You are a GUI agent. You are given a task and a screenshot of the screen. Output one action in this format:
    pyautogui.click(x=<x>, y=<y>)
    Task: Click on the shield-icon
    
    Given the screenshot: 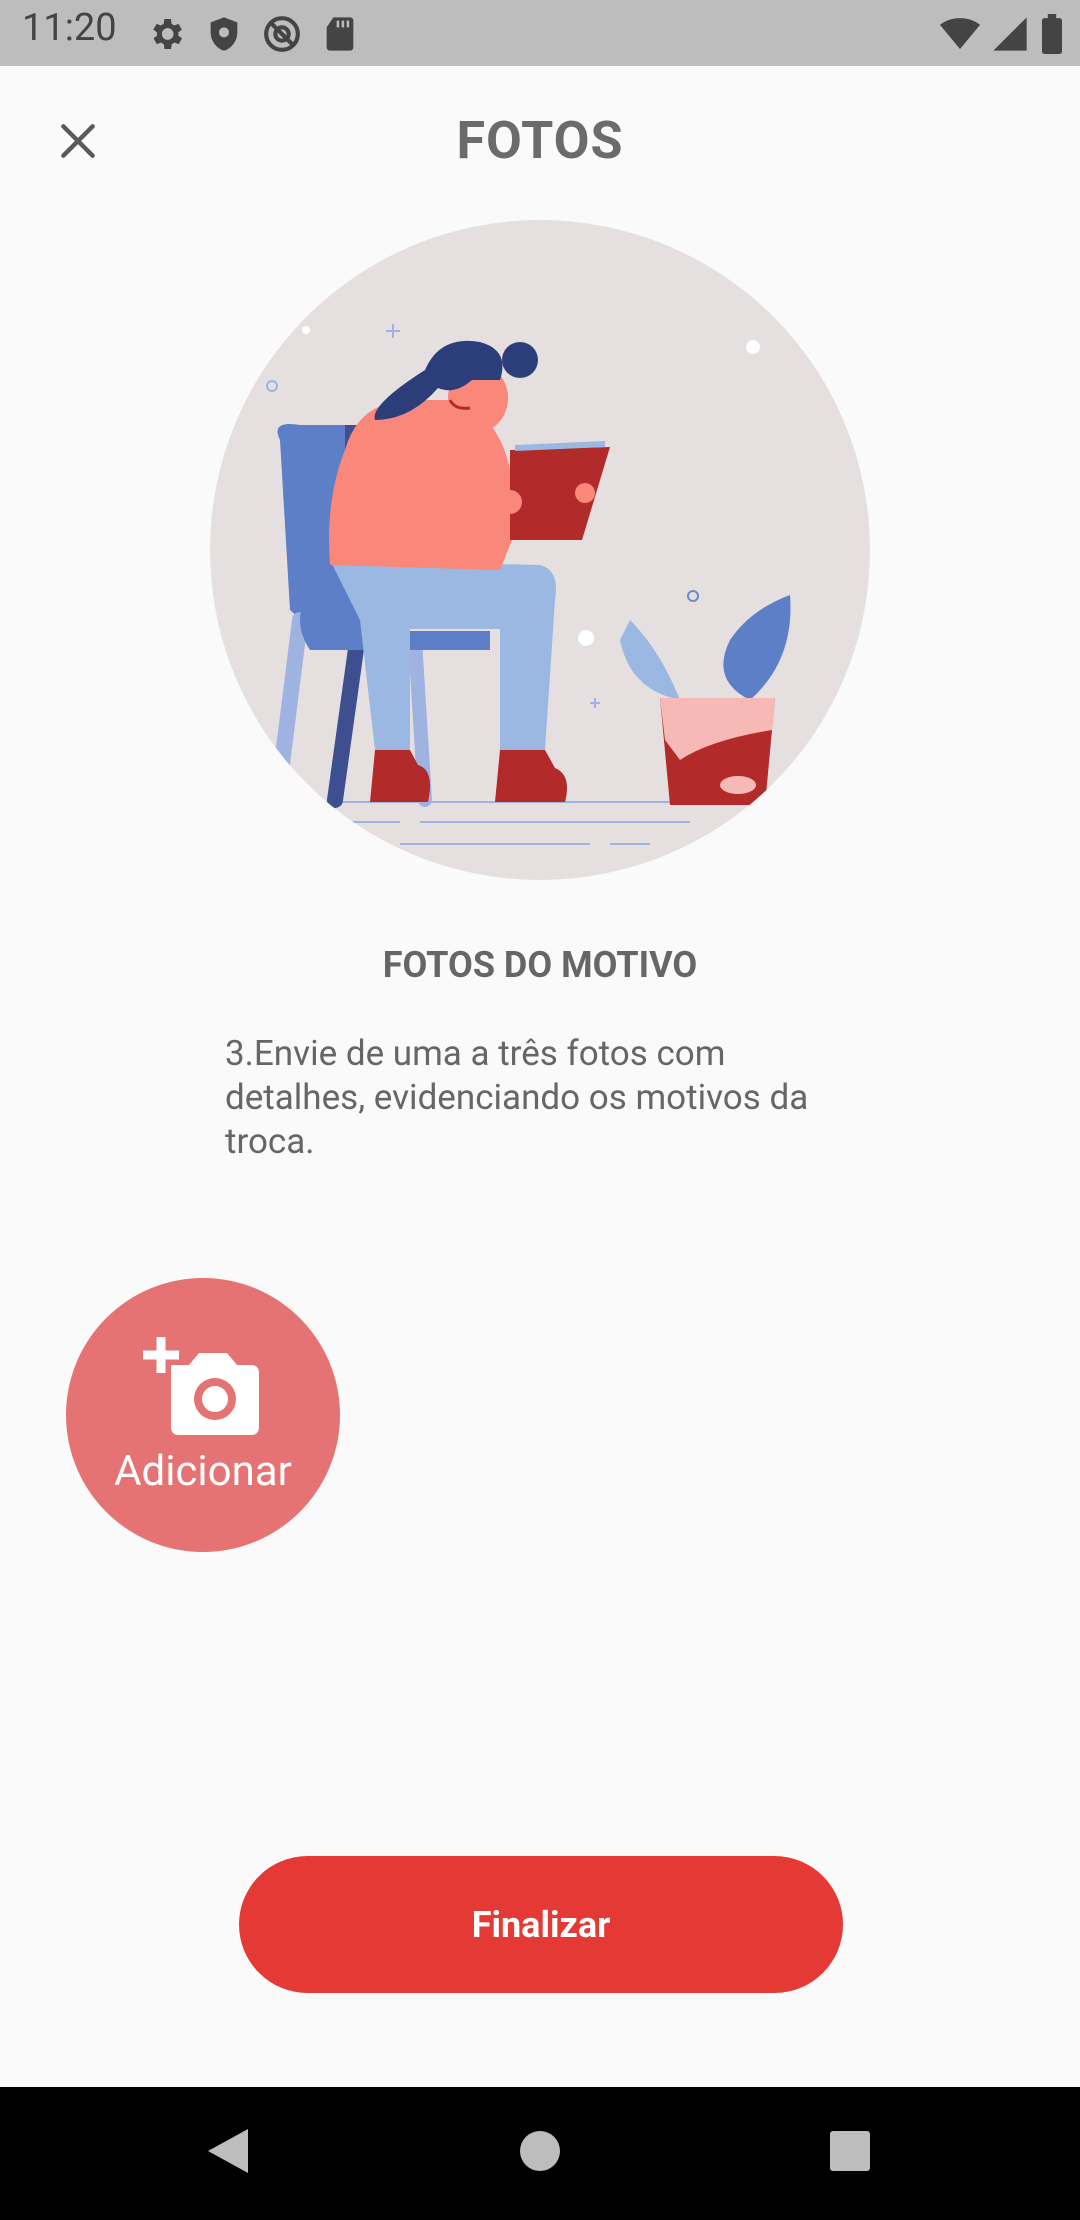 What is the action you would take?
    pyautogui.click(x=224, y=34)
    